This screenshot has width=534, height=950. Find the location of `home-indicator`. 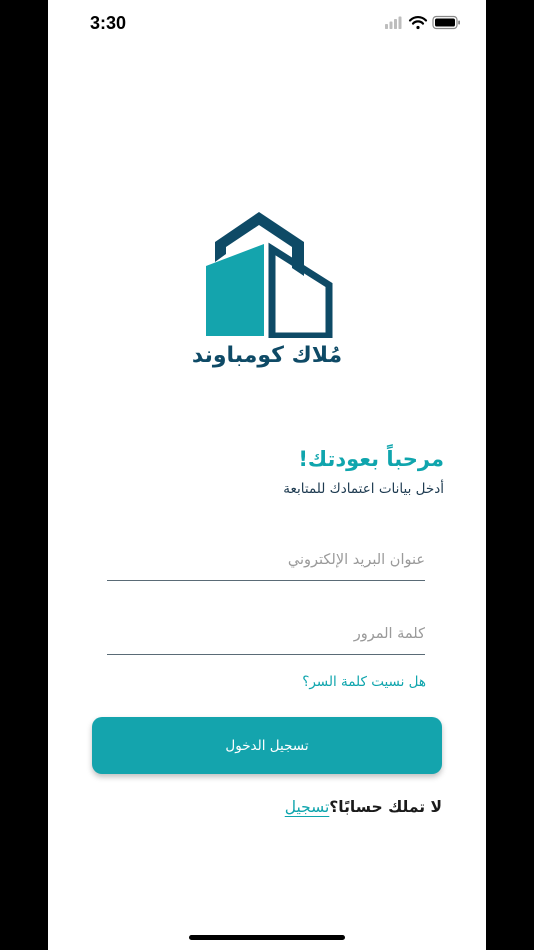

home-indicator is located at coordinates (267, 937).